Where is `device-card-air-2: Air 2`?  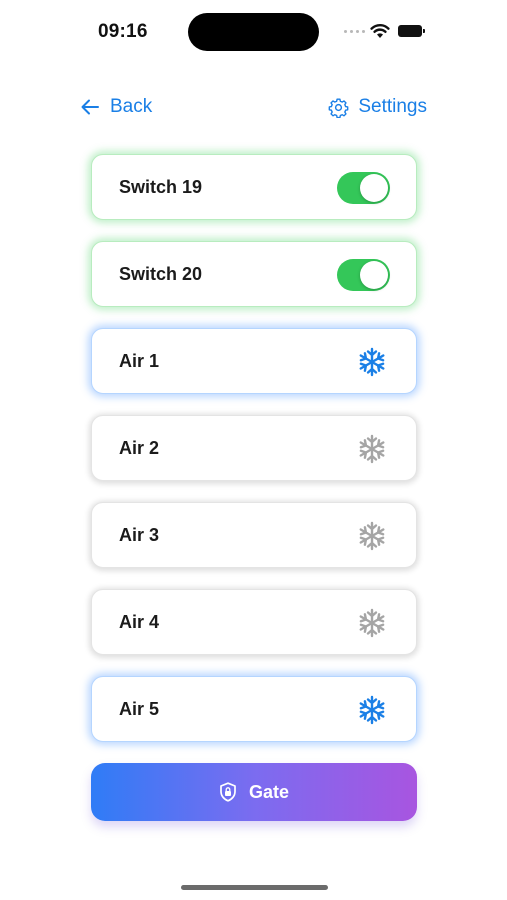 device-card-air-2: Air 2 is located at coordinates (254, 448).